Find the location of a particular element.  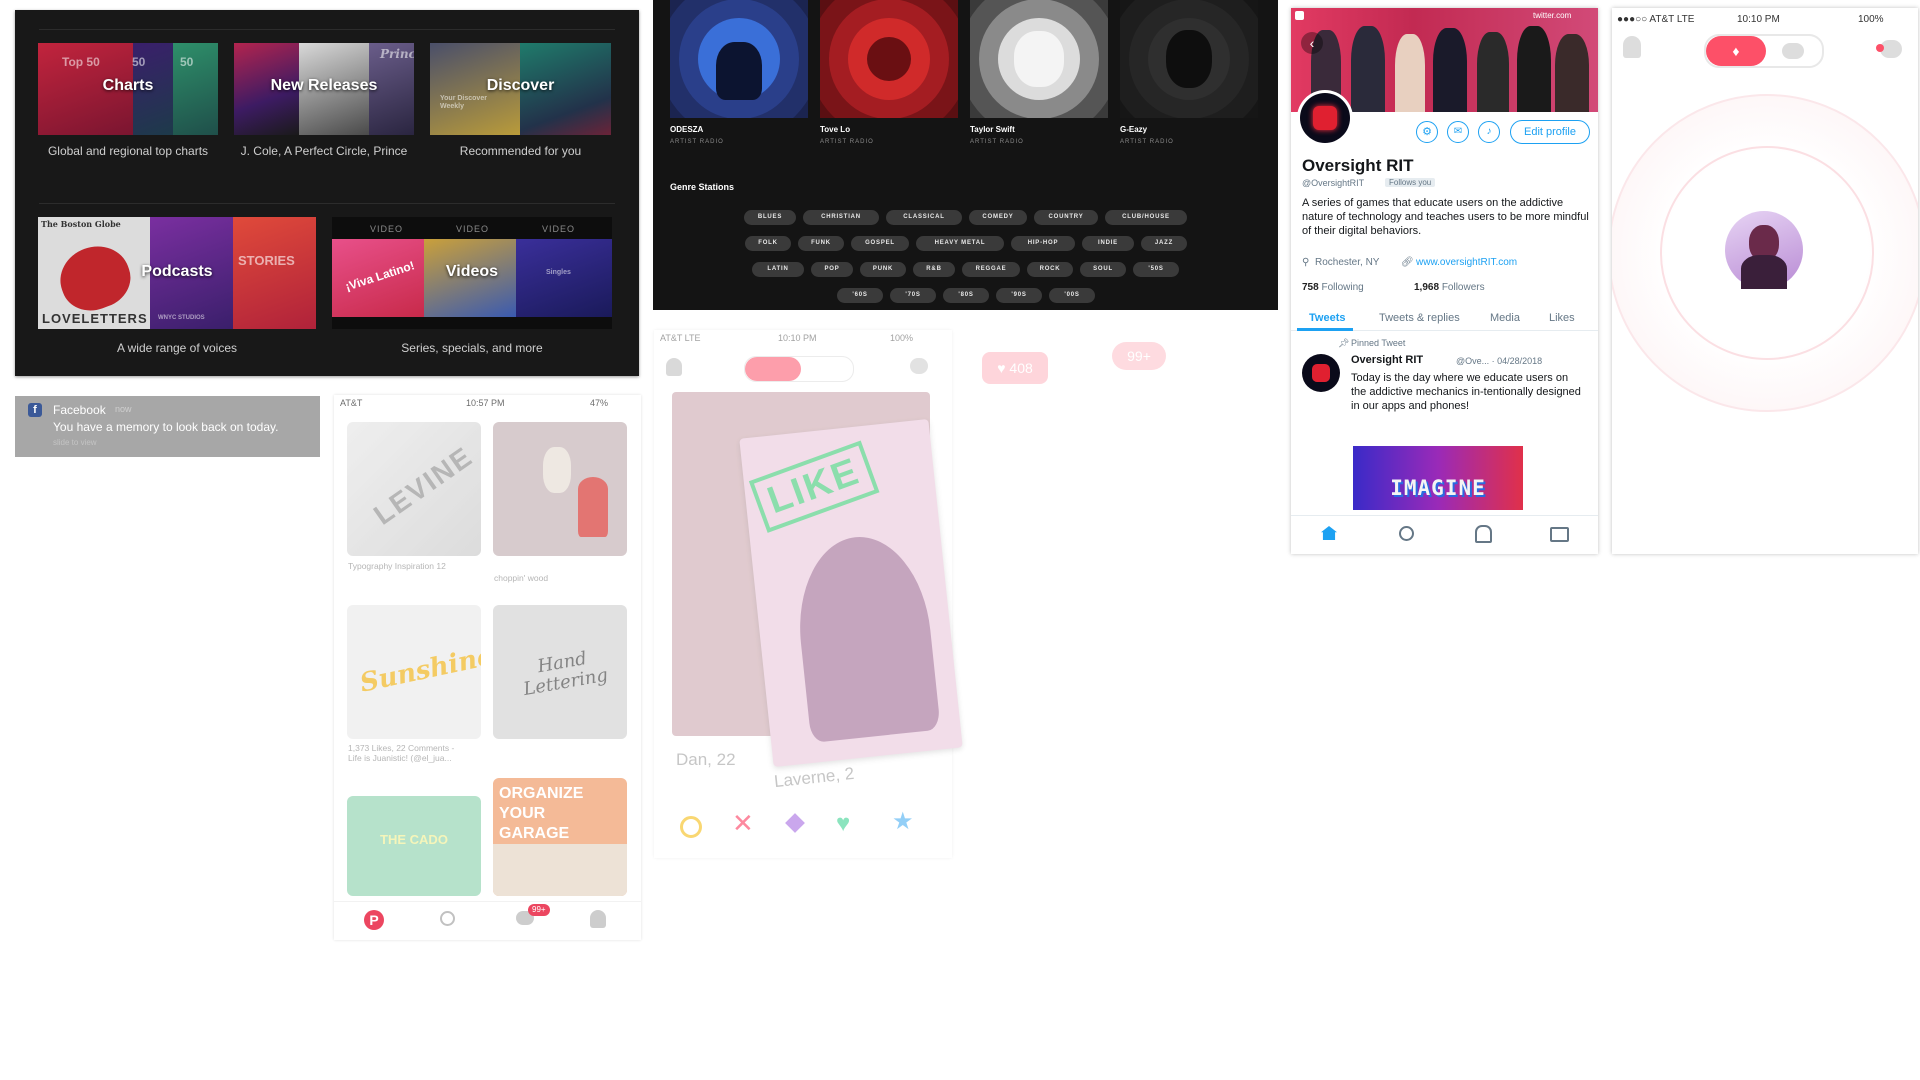

genre-pill: CHRISTIAN is located at coordinates (841, 217).